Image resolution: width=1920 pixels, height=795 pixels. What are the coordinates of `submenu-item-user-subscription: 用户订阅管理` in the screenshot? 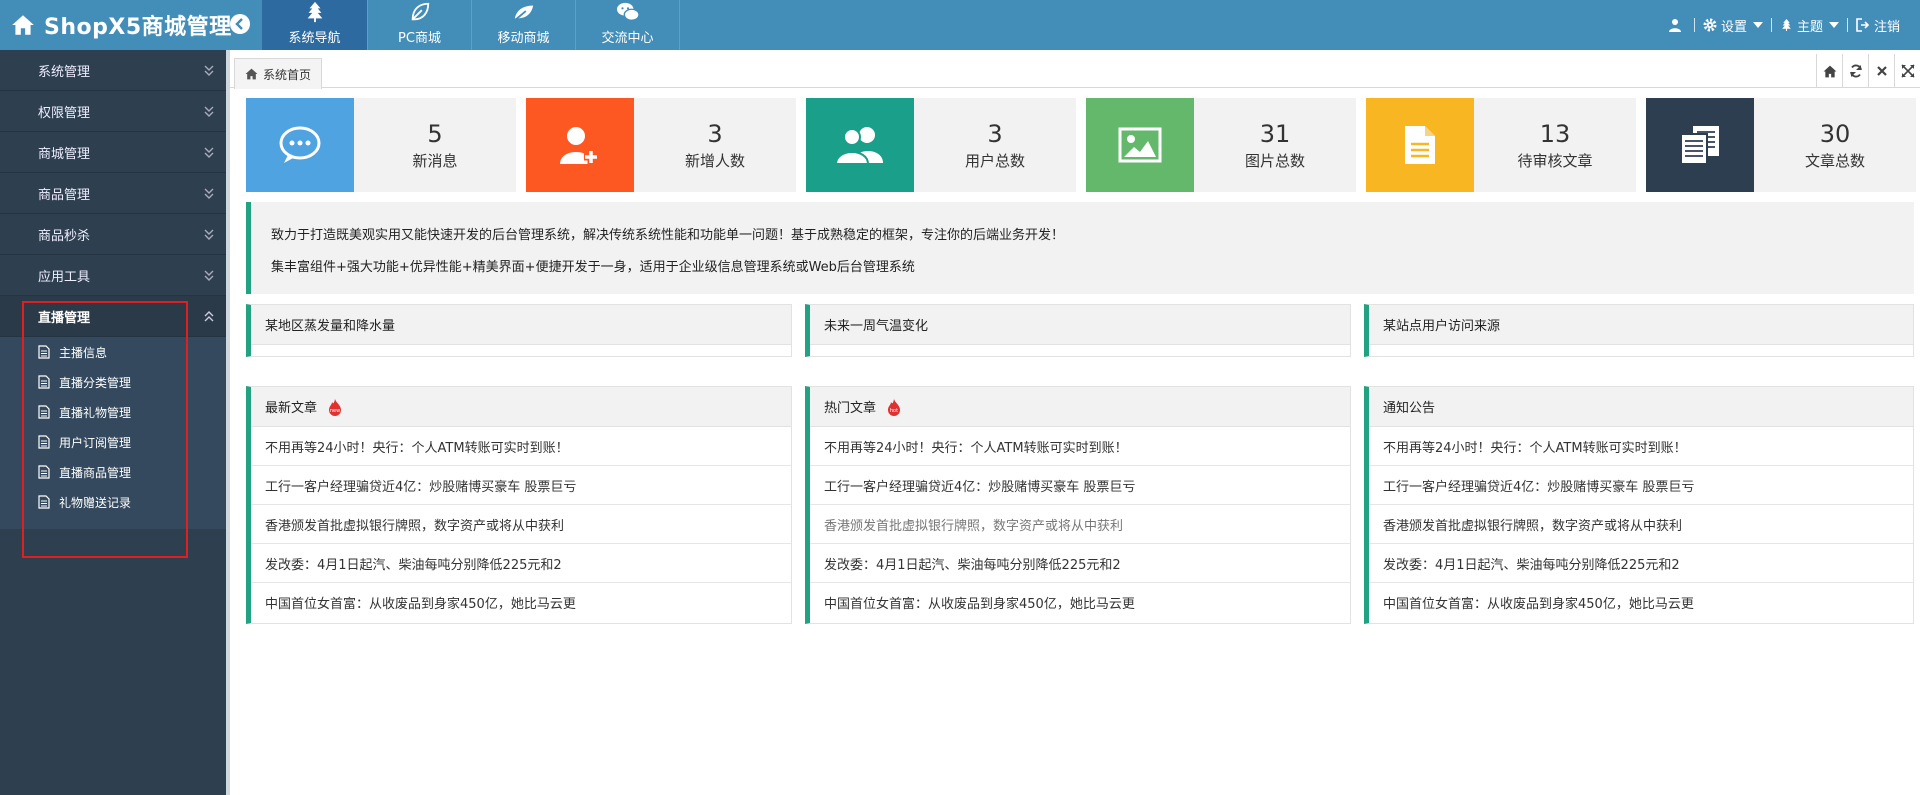 It's located at (113, 442).